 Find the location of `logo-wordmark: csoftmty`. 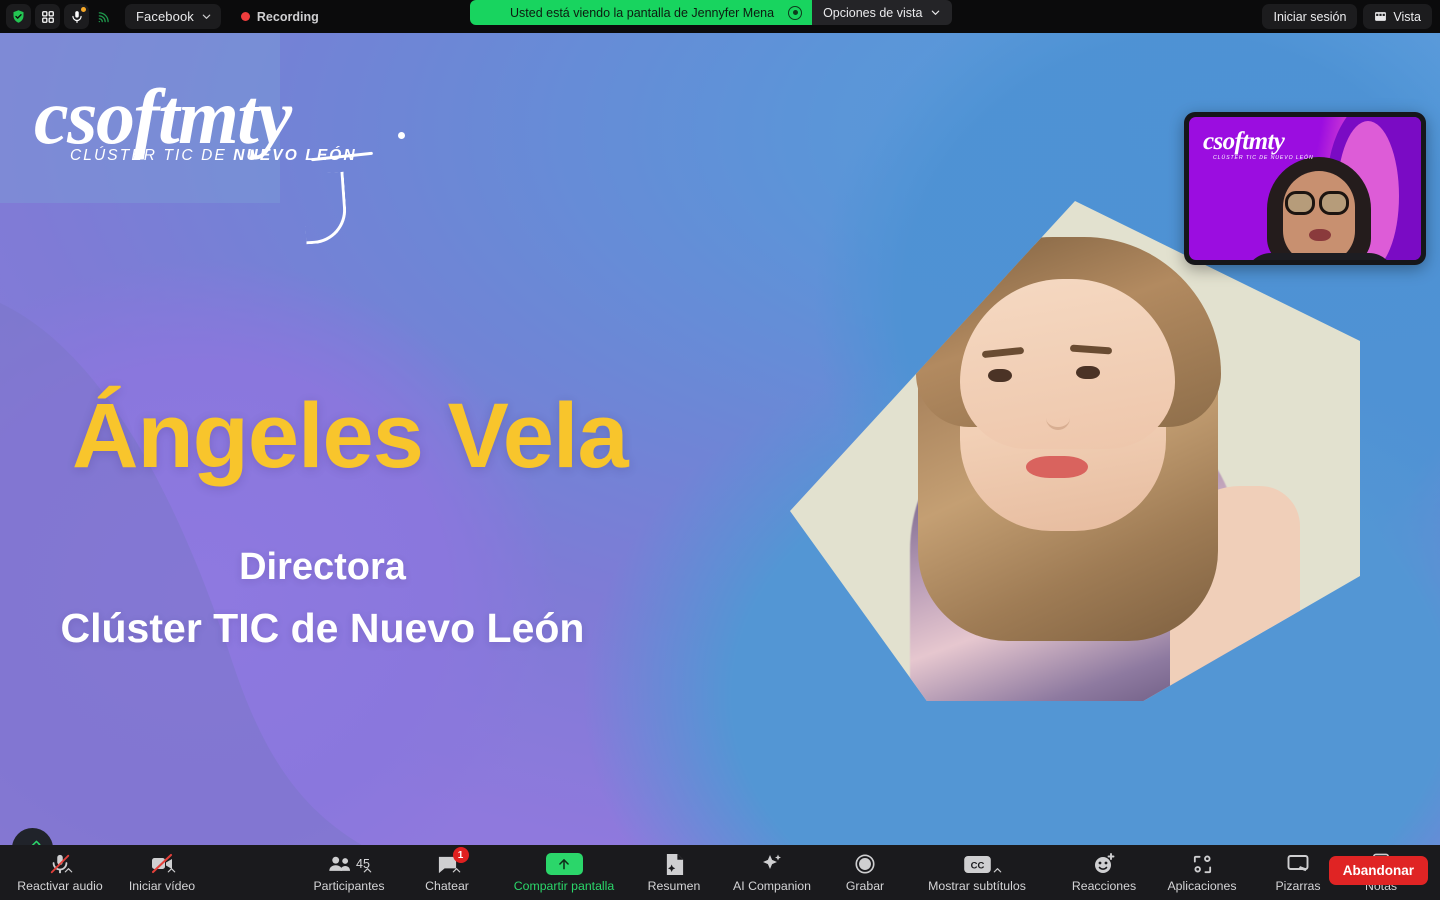

logo-wordmark: csoftmty is located at coordinates (163, 116).